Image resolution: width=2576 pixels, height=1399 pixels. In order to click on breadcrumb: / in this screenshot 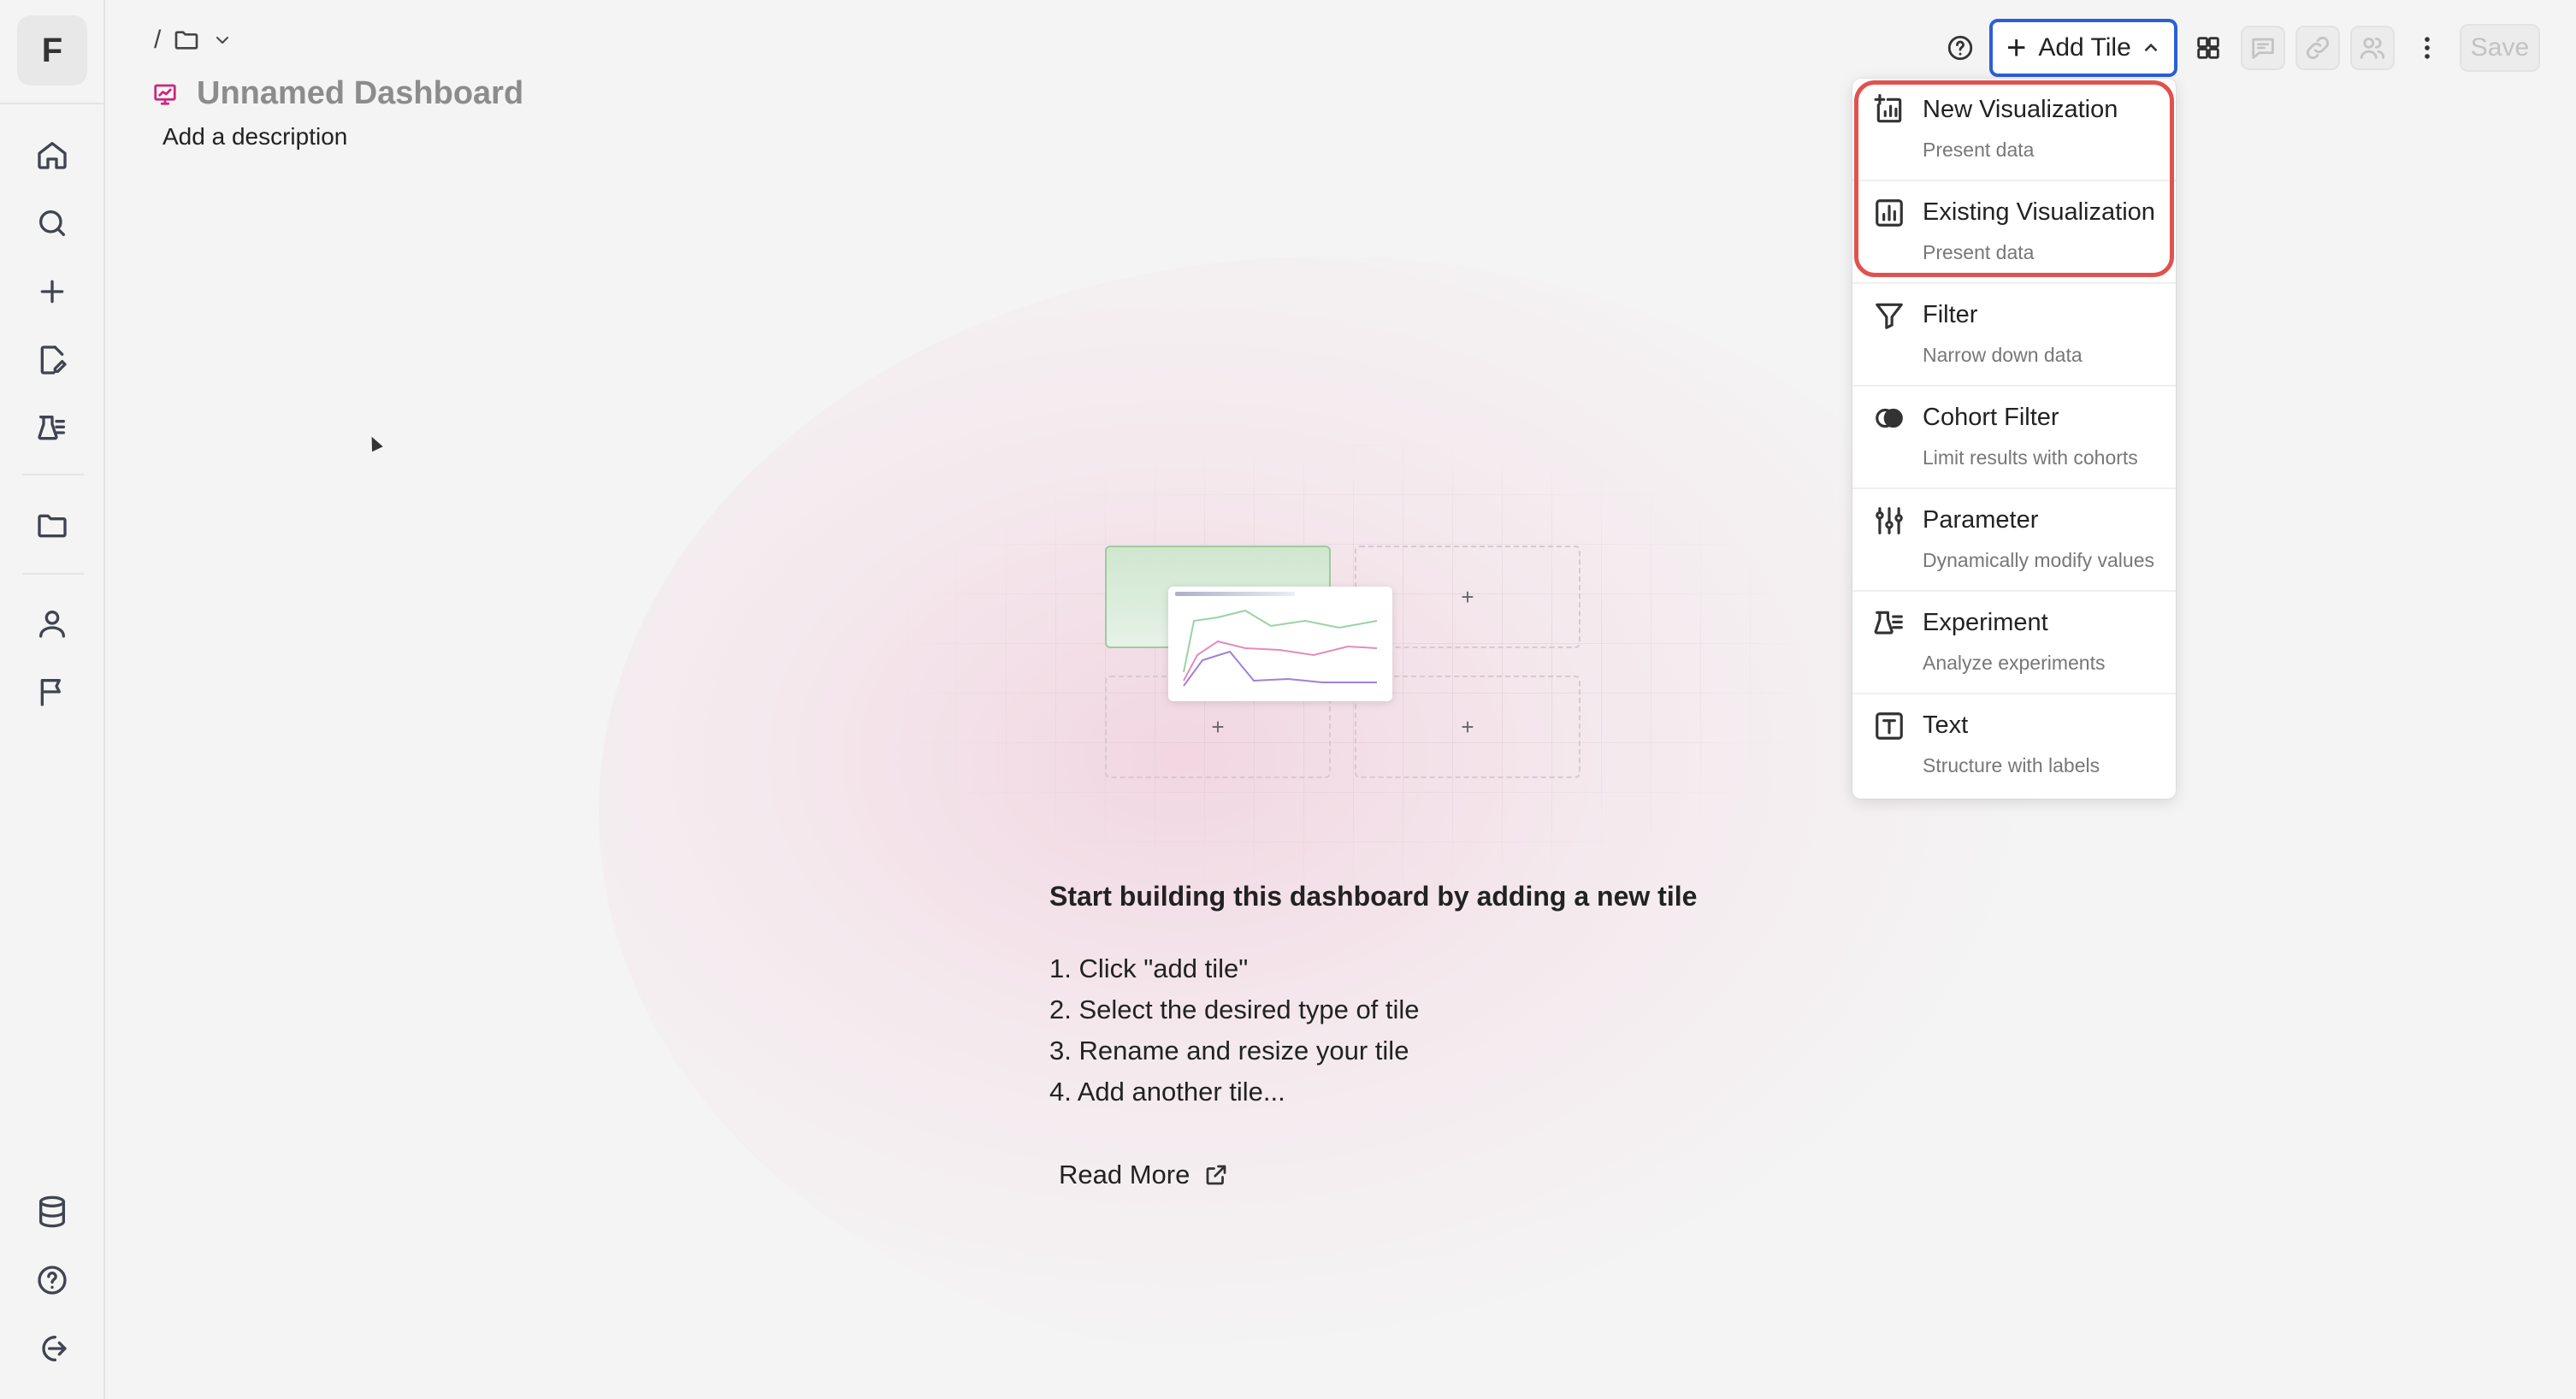, I will do `click(193, 40)`.